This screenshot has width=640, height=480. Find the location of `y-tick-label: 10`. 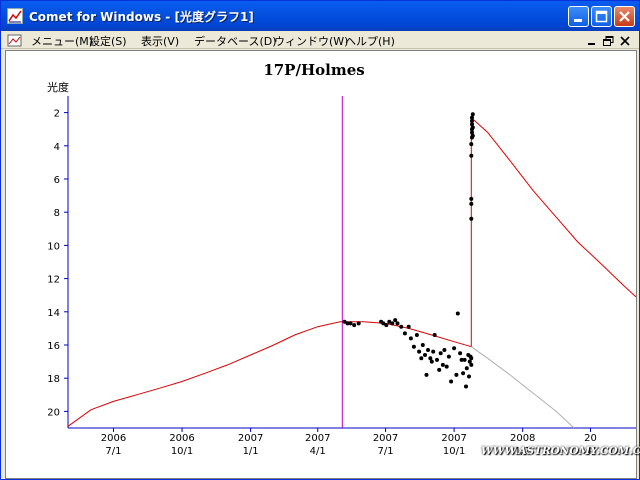

y-tick-label: 10 is located at coordinates (53, 246).